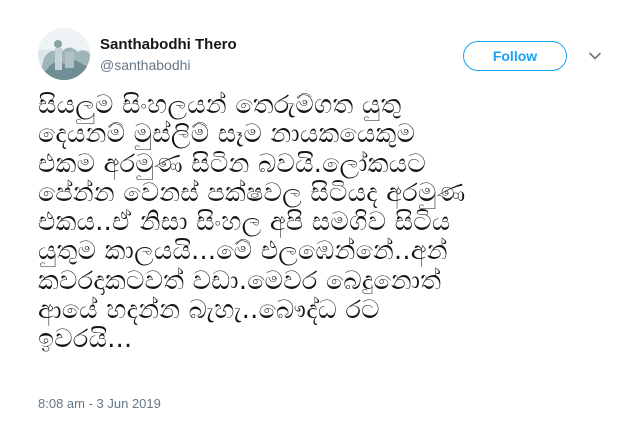  I want to click on tweet-timestamp: 8:08 am - 3 Jun 2019, so click(99, 404).